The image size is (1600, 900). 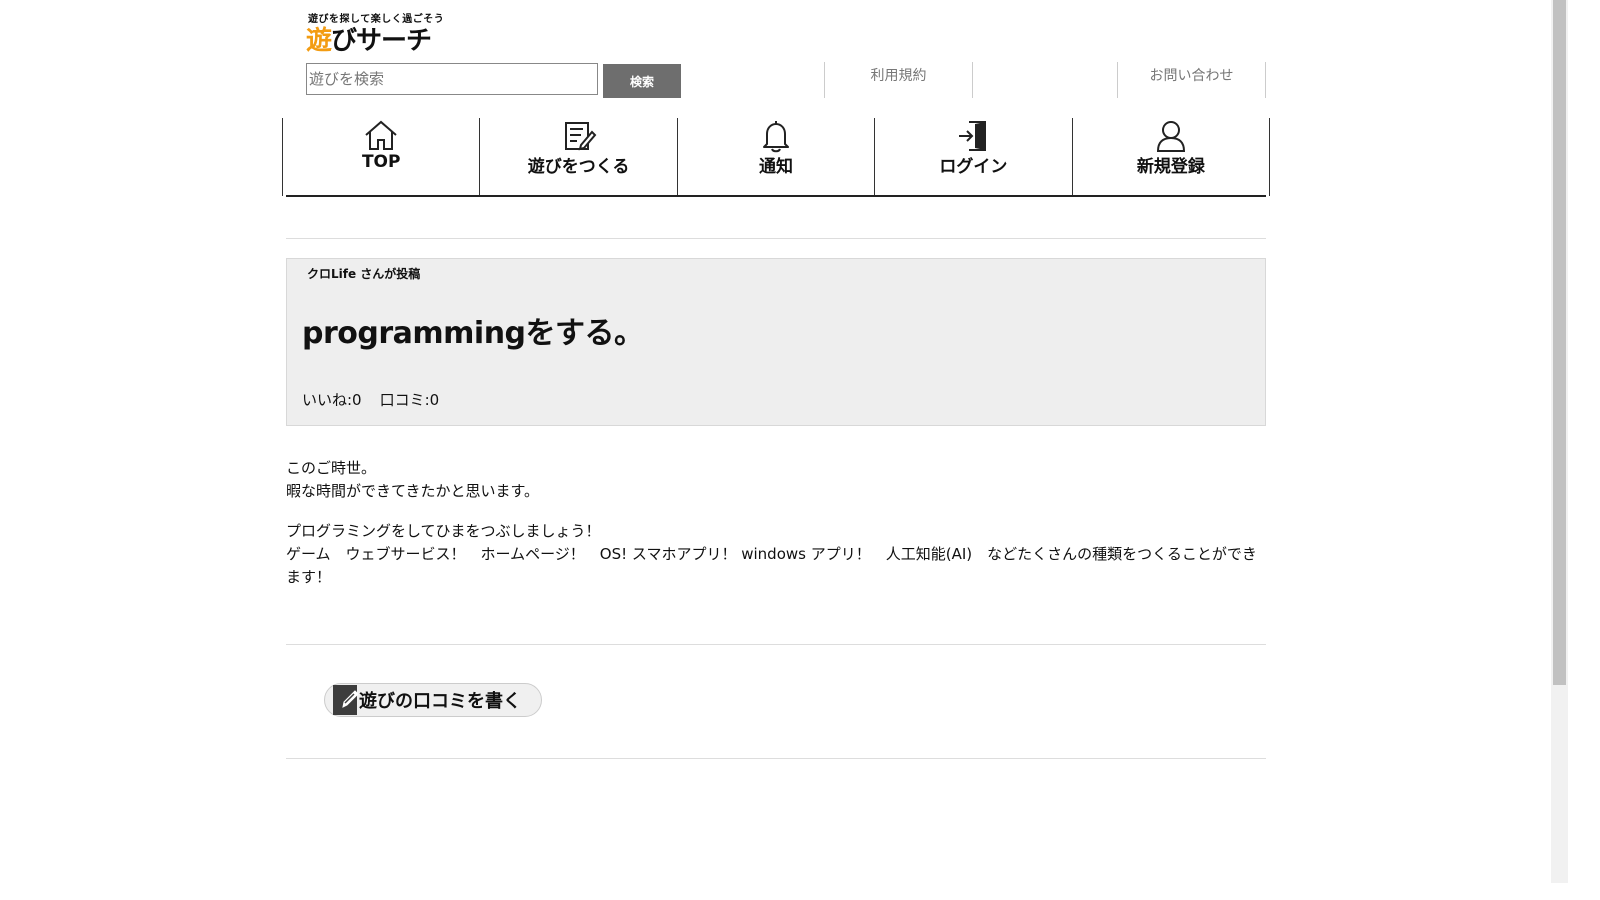 I want to click on site-tagline: 遊びを探して楽しく過ごそう, so click(x=376, y=19).